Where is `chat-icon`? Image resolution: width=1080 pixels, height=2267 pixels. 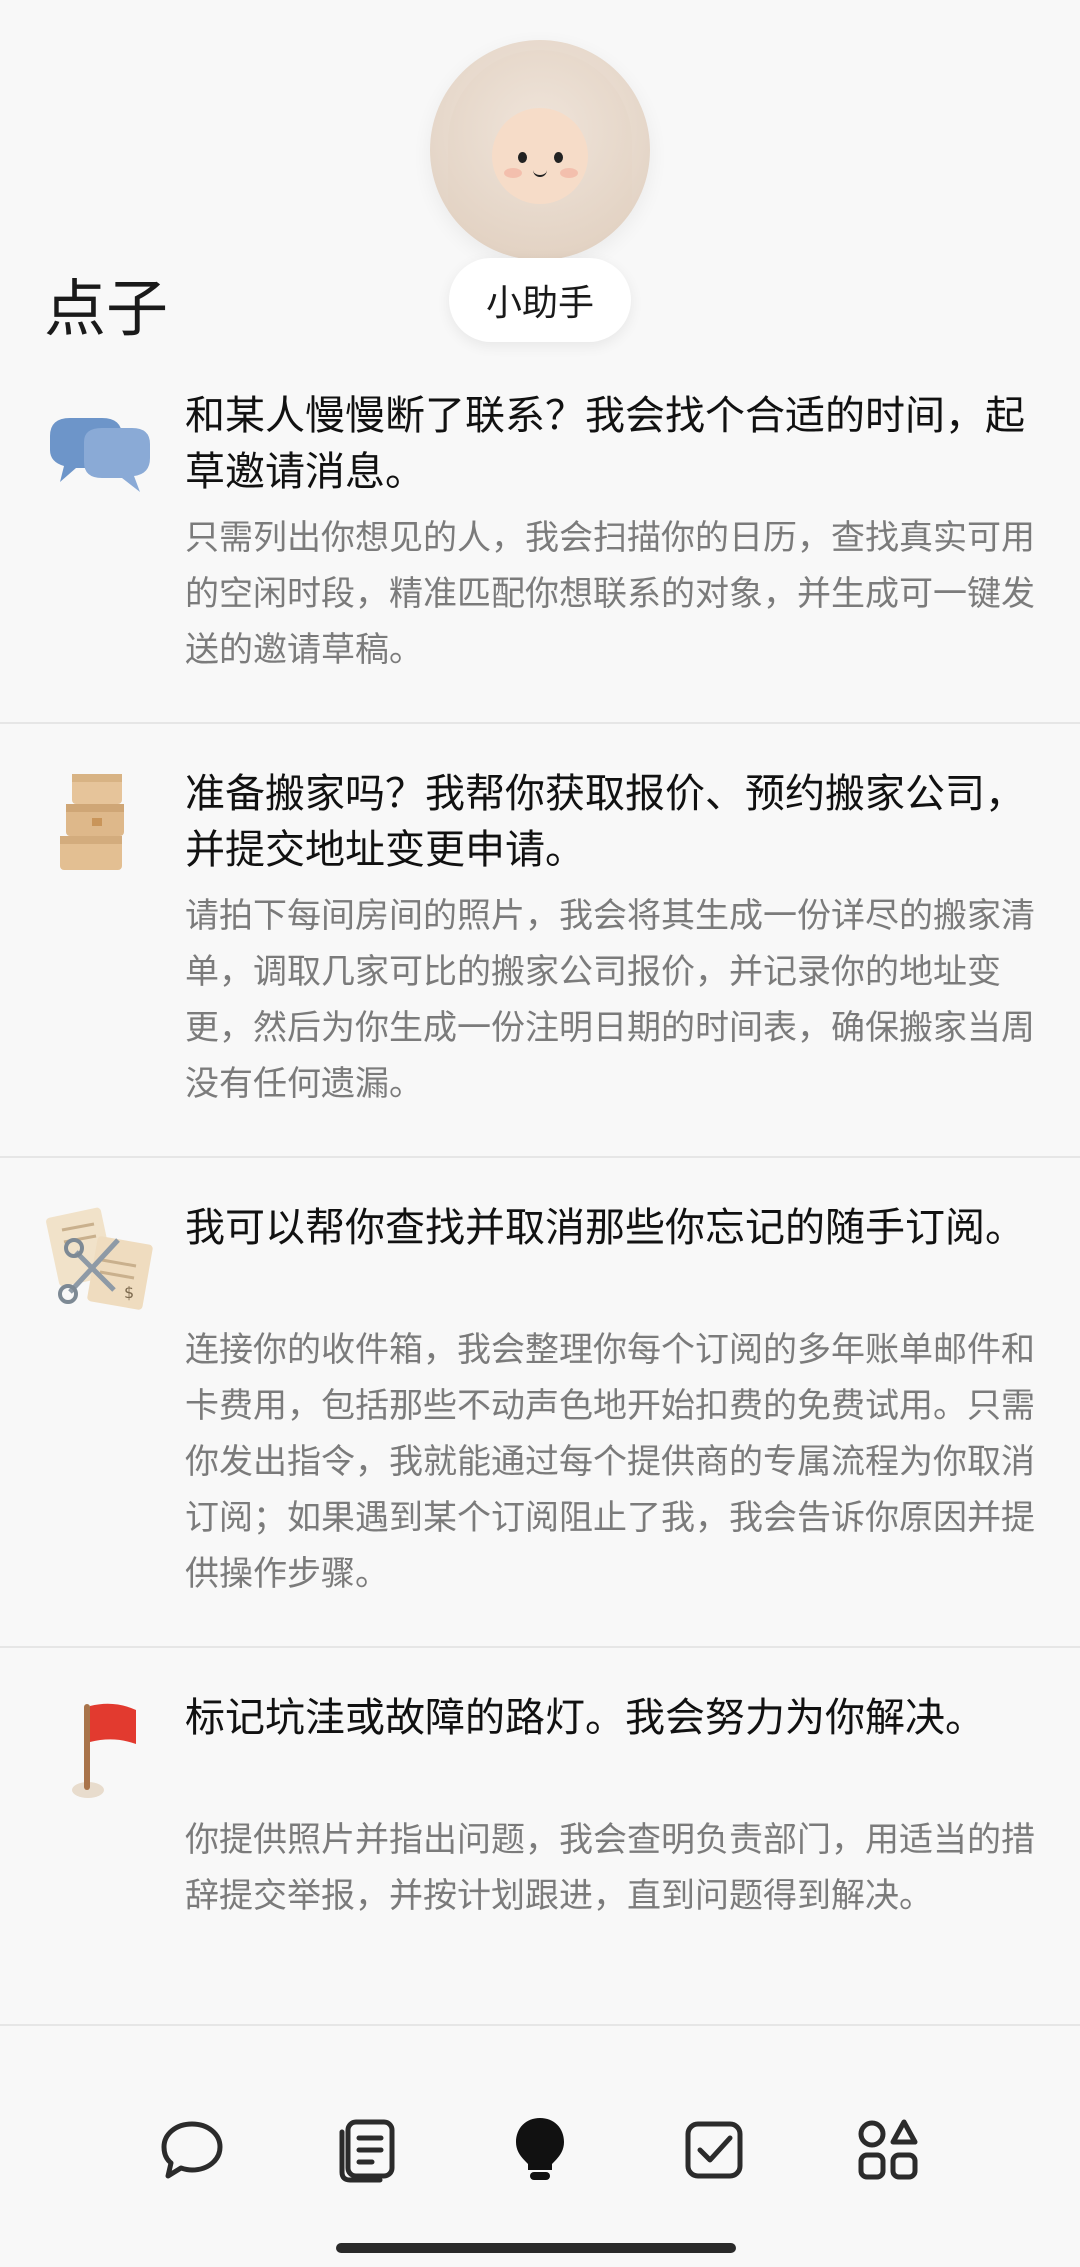
chat-icon is located at coordinates (192, 2150).